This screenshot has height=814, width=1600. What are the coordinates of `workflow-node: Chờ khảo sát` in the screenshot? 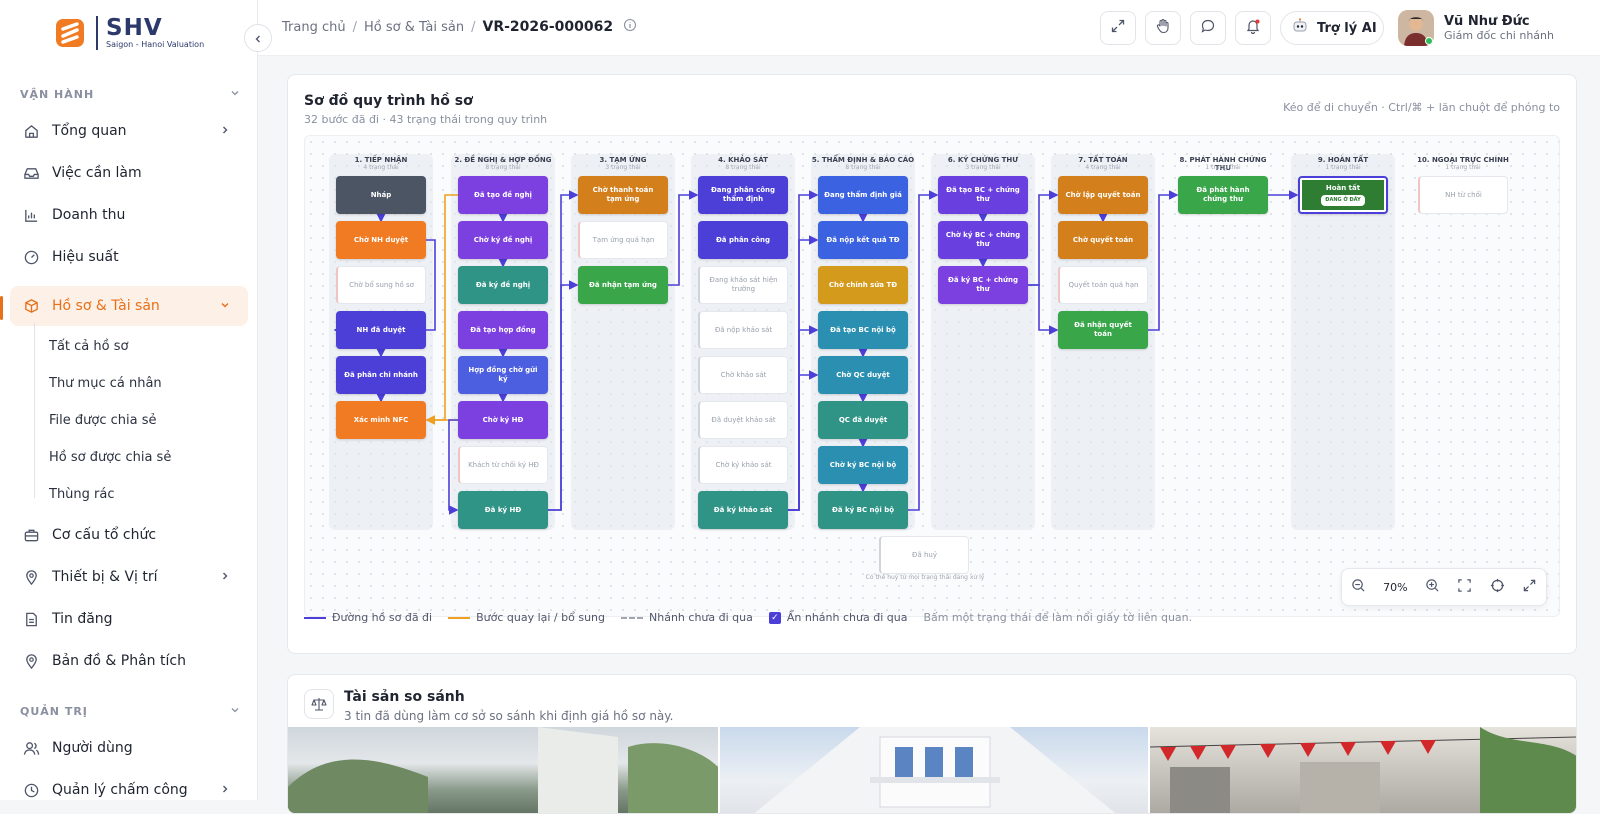 It's located at (743, 375).